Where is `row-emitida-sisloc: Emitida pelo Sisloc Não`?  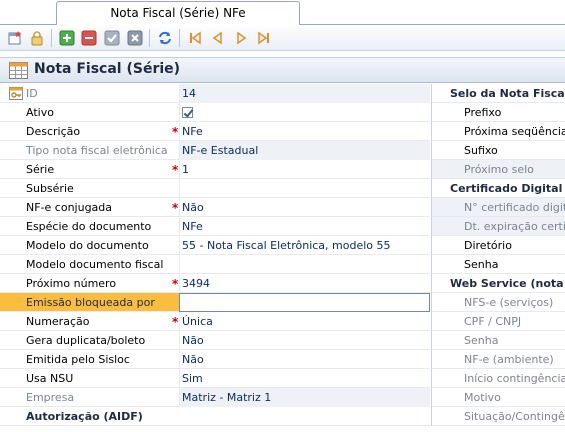 row-emitida-sisloc: Emitida pelo Sisloc Não is located at coordinates (215, 359).